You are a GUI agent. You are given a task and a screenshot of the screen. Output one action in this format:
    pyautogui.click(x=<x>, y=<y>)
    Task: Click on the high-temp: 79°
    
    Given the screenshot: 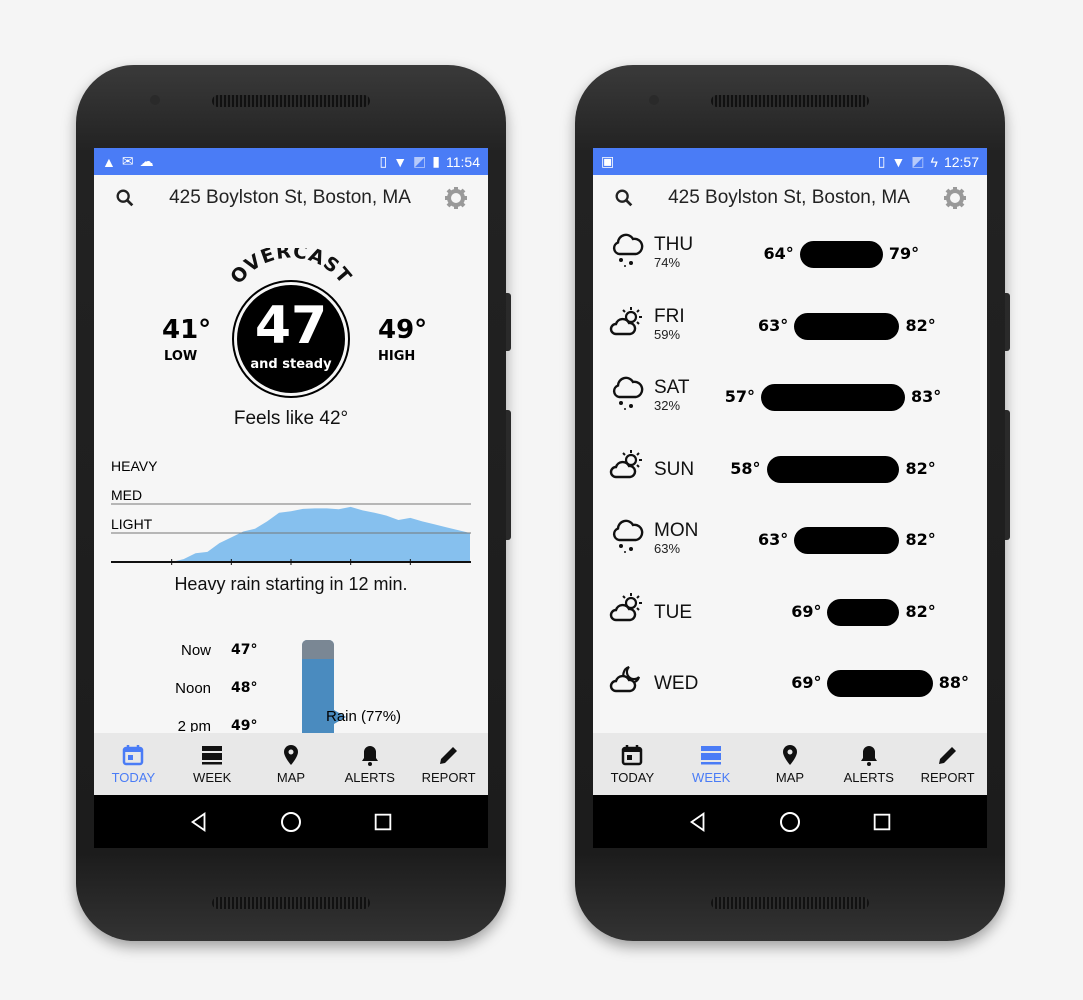 What is the action you would take?
    pyautogui.click(x=904, y=253)
    